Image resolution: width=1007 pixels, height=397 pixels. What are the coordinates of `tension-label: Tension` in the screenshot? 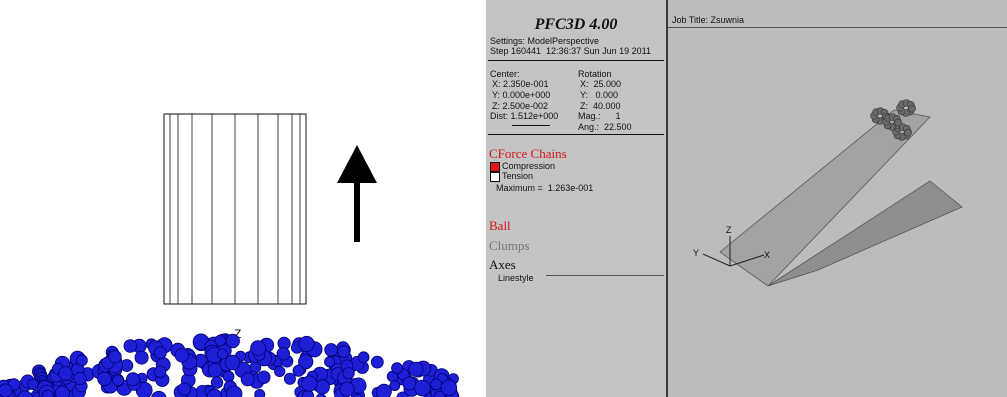 It's located at (518, 176).